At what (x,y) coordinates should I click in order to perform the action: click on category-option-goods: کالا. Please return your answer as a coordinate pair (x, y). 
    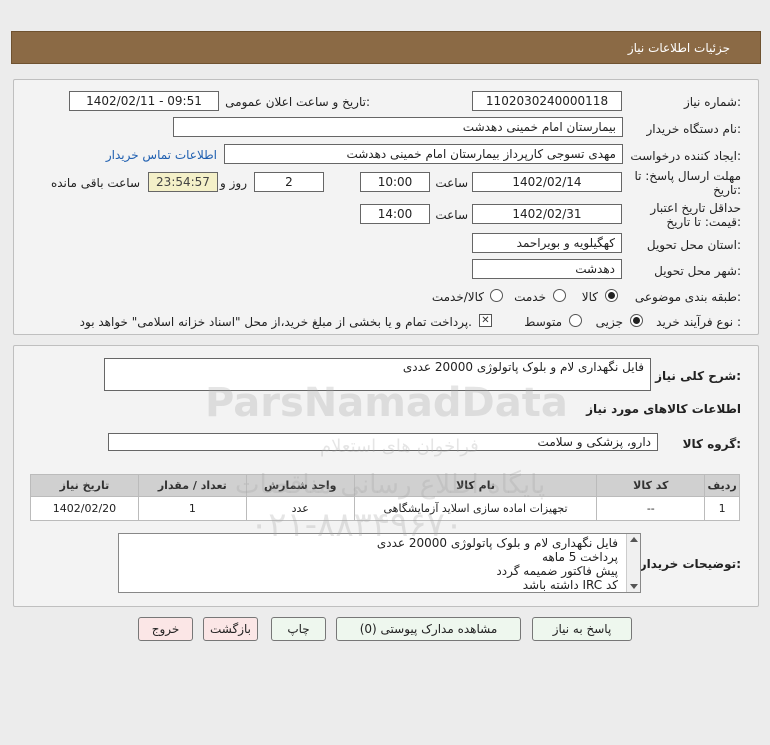
    Looking at the image, I should click on (589, 297).